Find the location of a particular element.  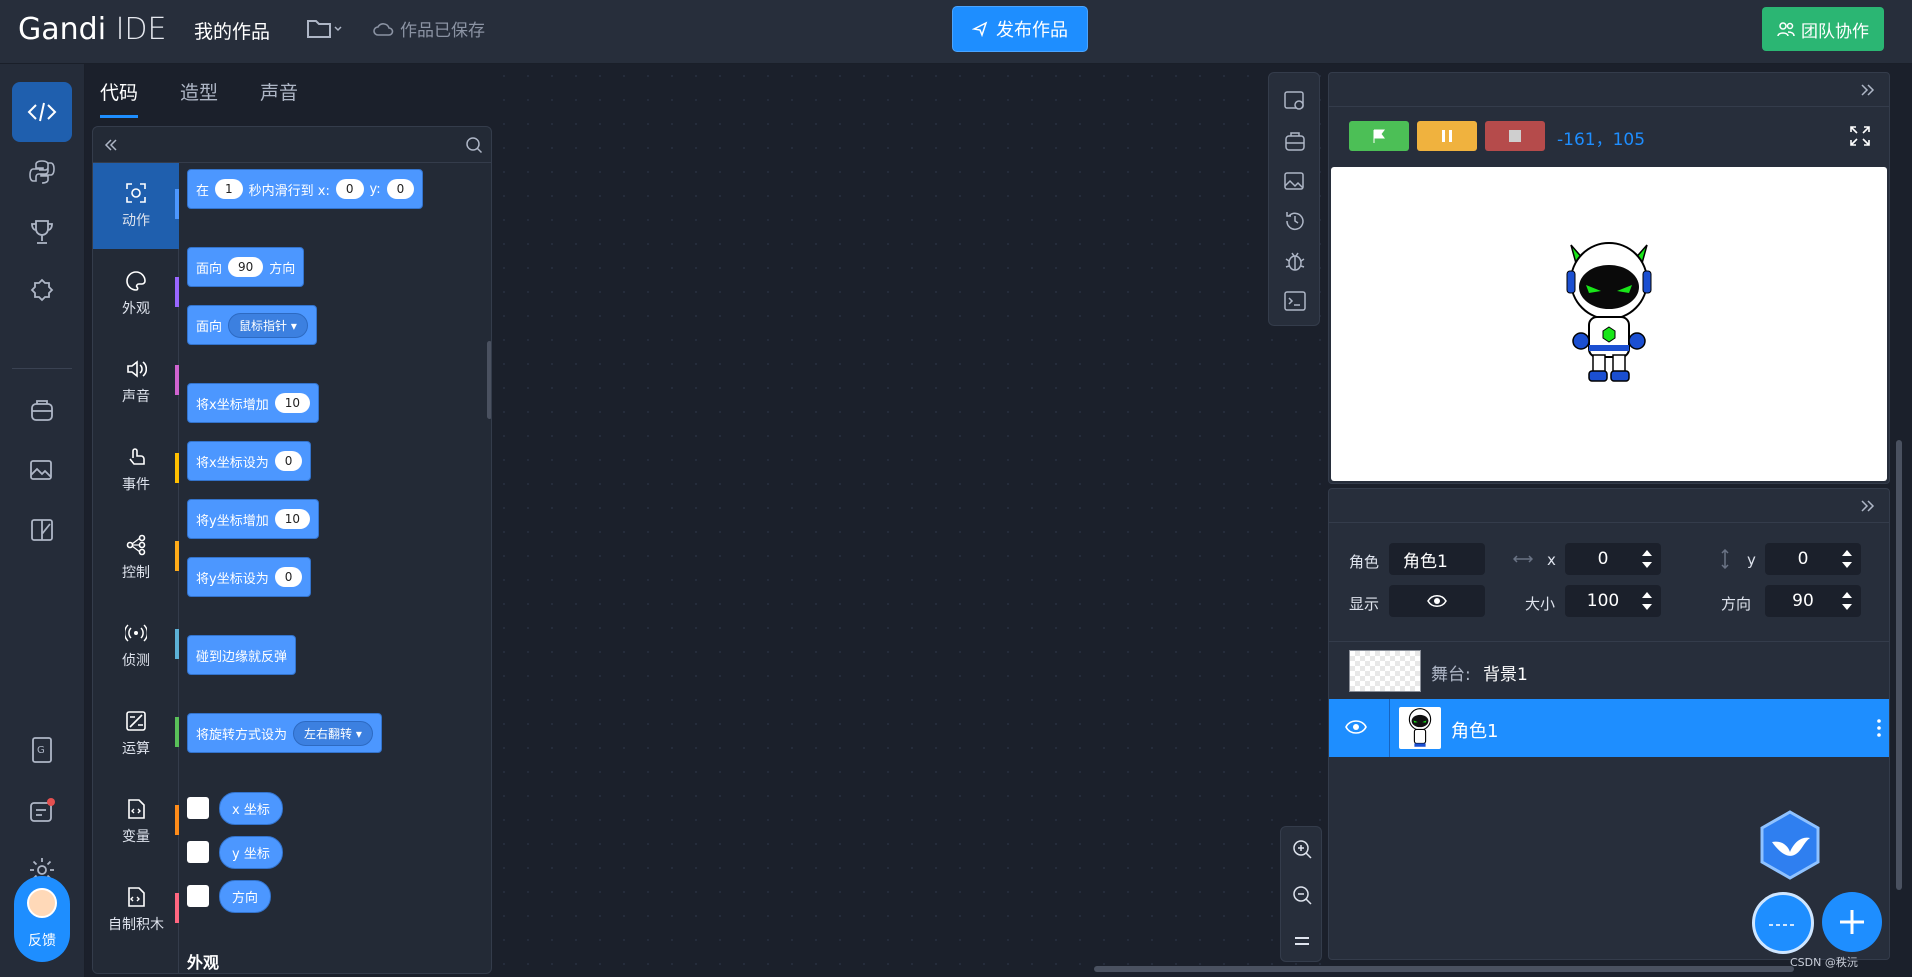

robot-sprite-image is located at coordinates (1609, 312).